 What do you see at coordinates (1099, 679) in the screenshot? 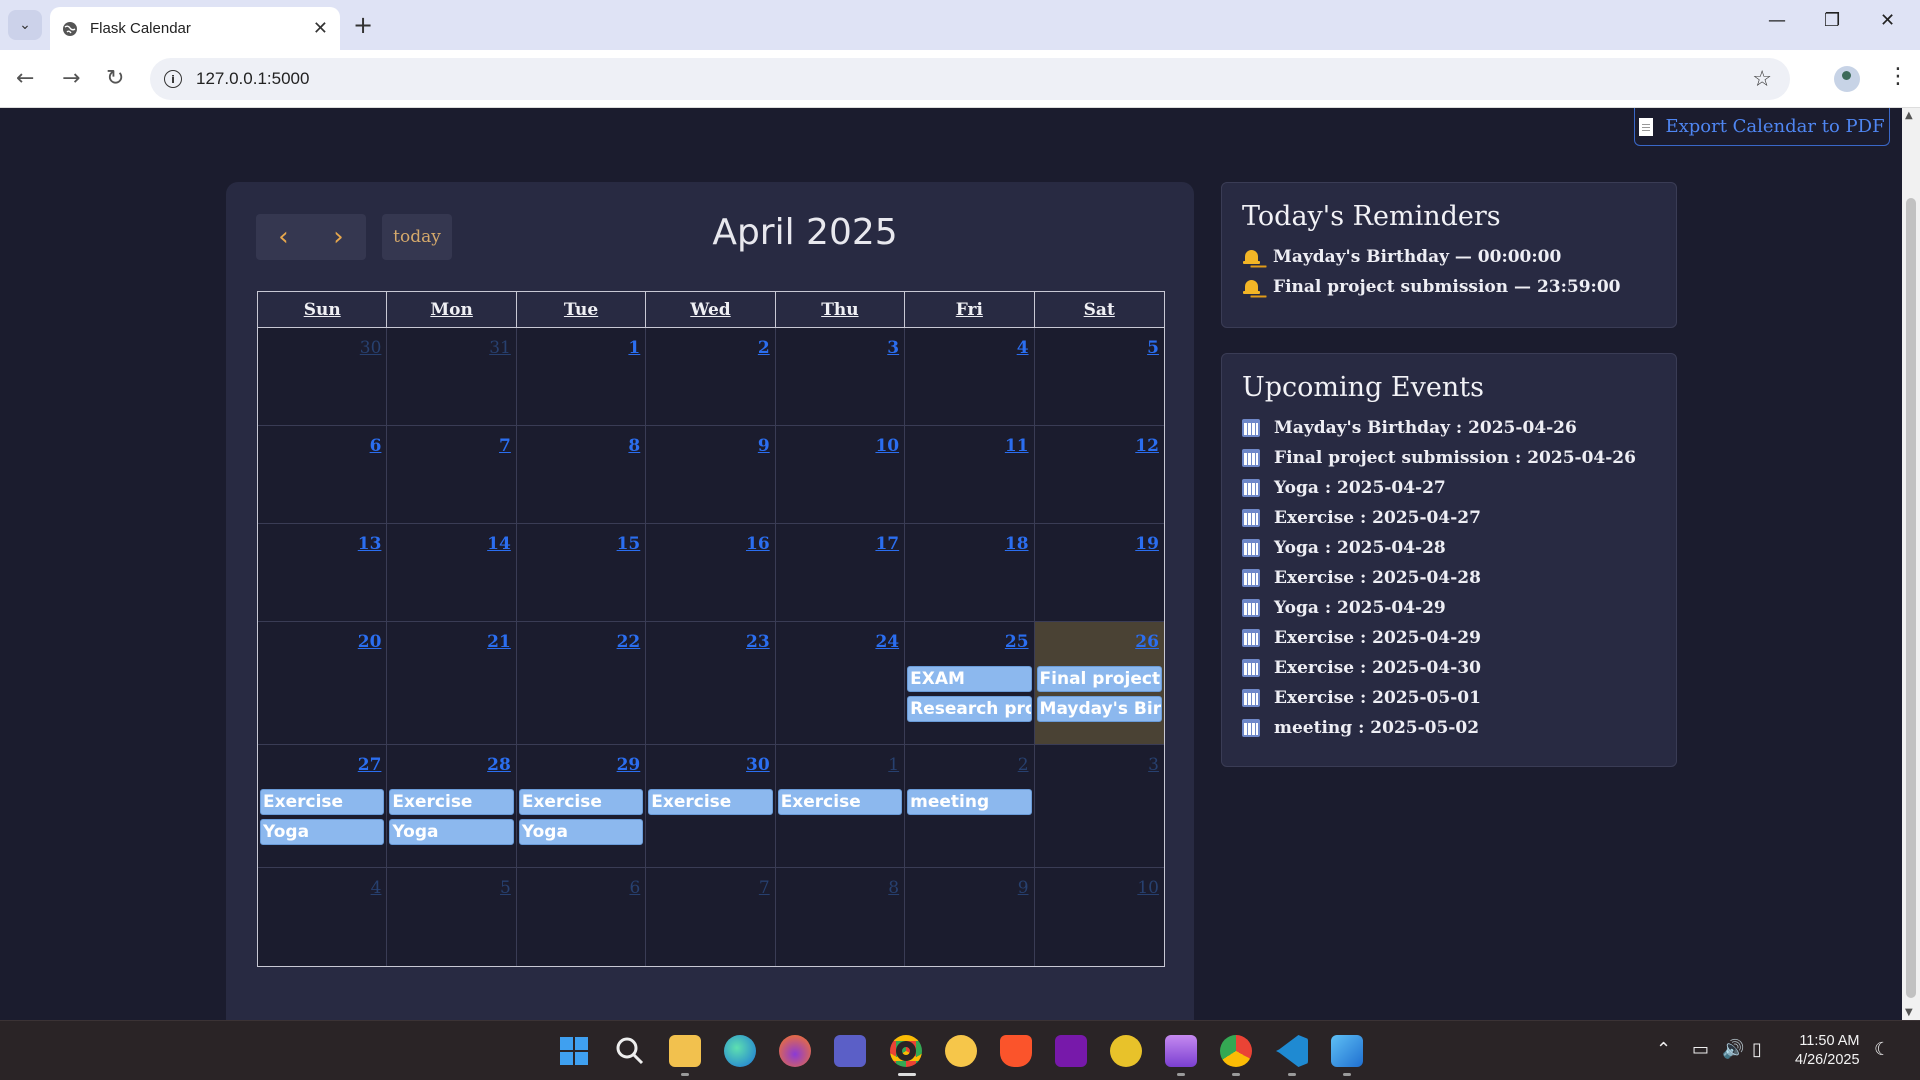
I see `calendar-event: Final project s` at bounding box center [1099, 679].